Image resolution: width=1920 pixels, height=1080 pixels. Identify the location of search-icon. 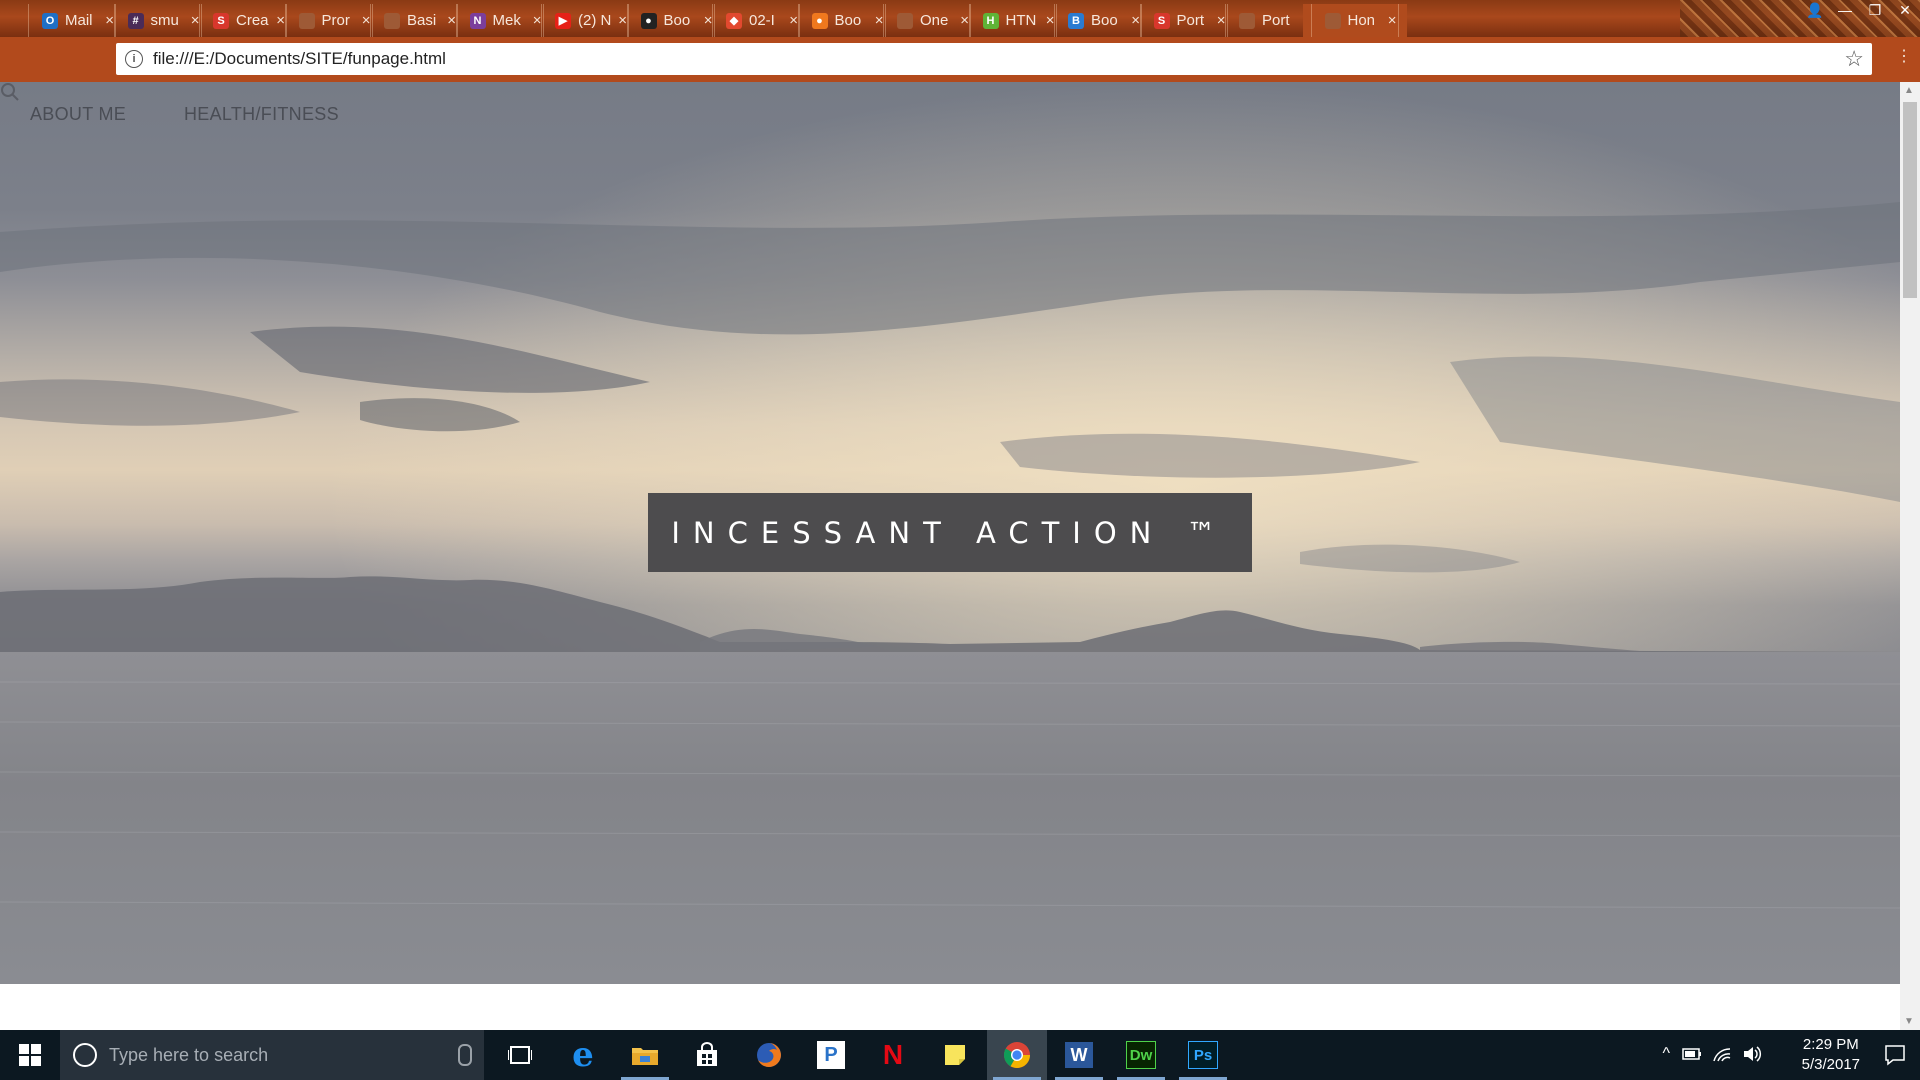
(10, 92).